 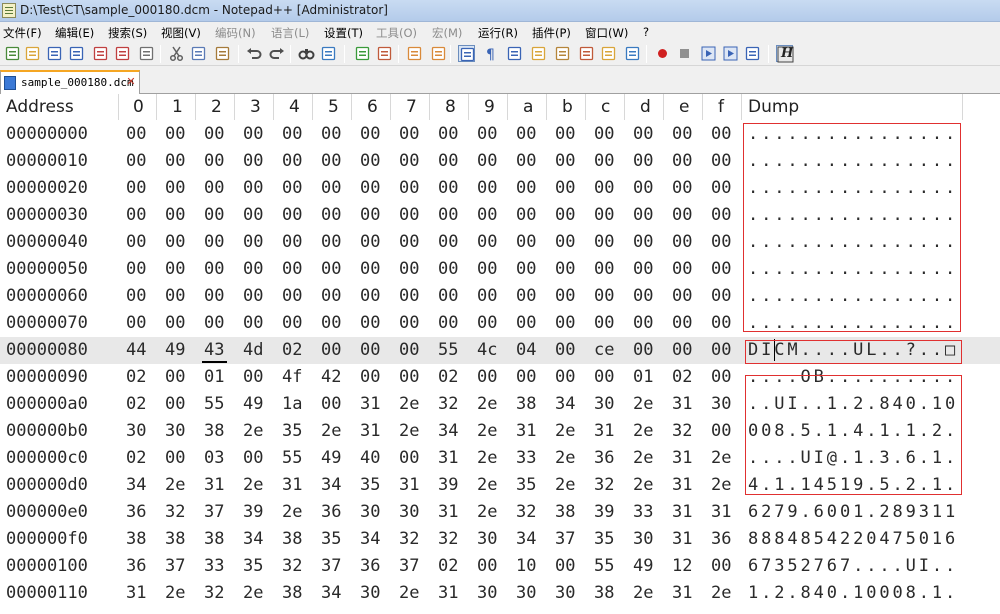 I want to click on cut-icon, so click(x=176, y=53).